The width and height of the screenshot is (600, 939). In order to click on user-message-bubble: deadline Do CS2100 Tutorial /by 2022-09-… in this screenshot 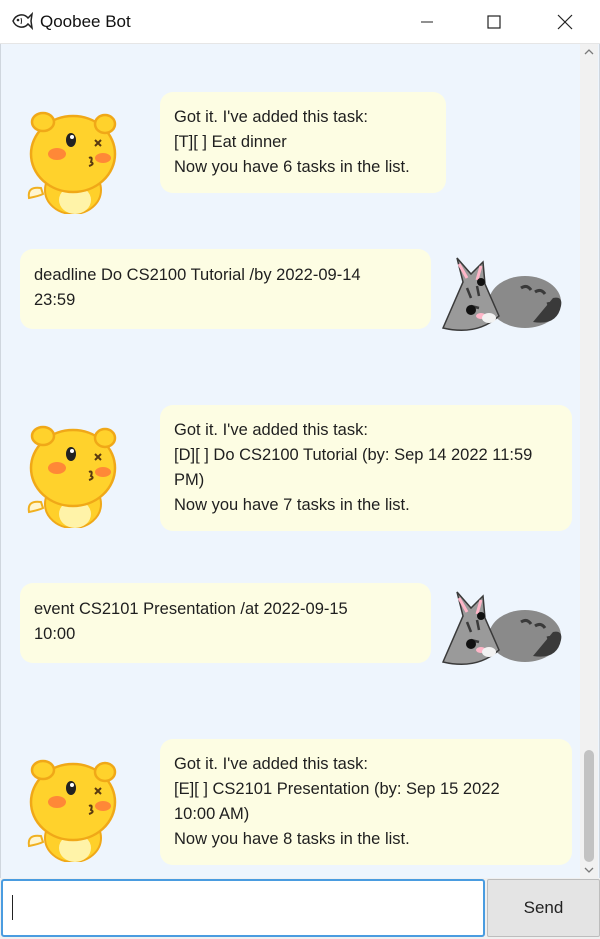, I will do `click(225, 289)`.